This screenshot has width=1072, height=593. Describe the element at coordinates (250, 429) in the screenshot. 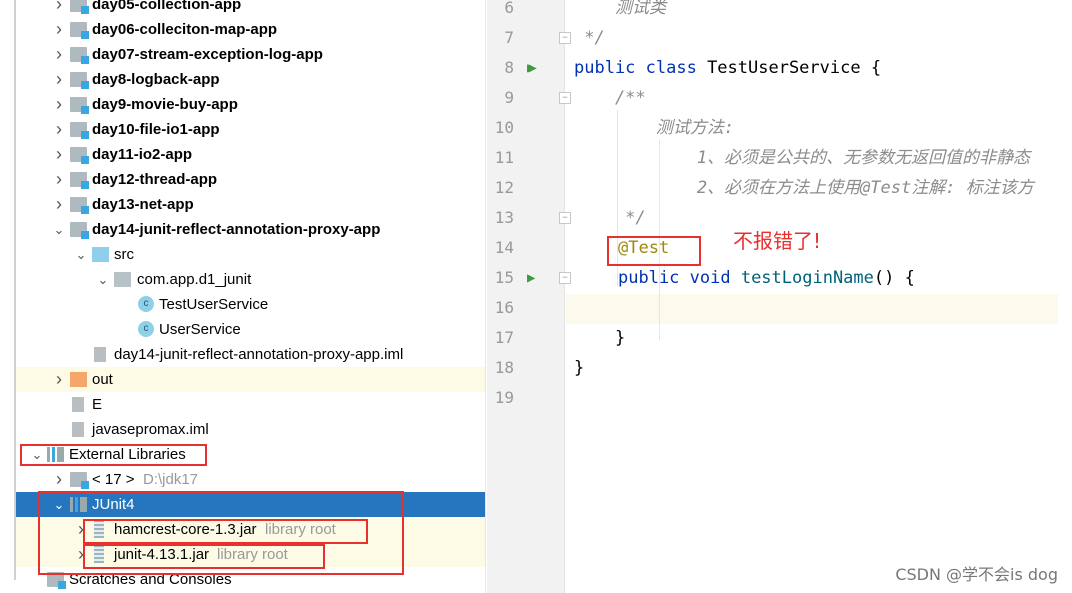

I see `tree-item: javasepromax.iml` at that location.